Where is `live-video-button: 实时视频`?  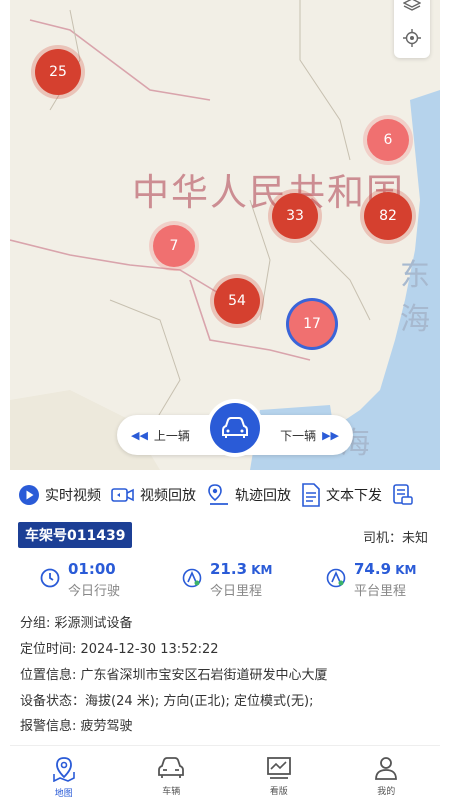 live-video-button: 实时视频 is located at coordinates (59, 495).